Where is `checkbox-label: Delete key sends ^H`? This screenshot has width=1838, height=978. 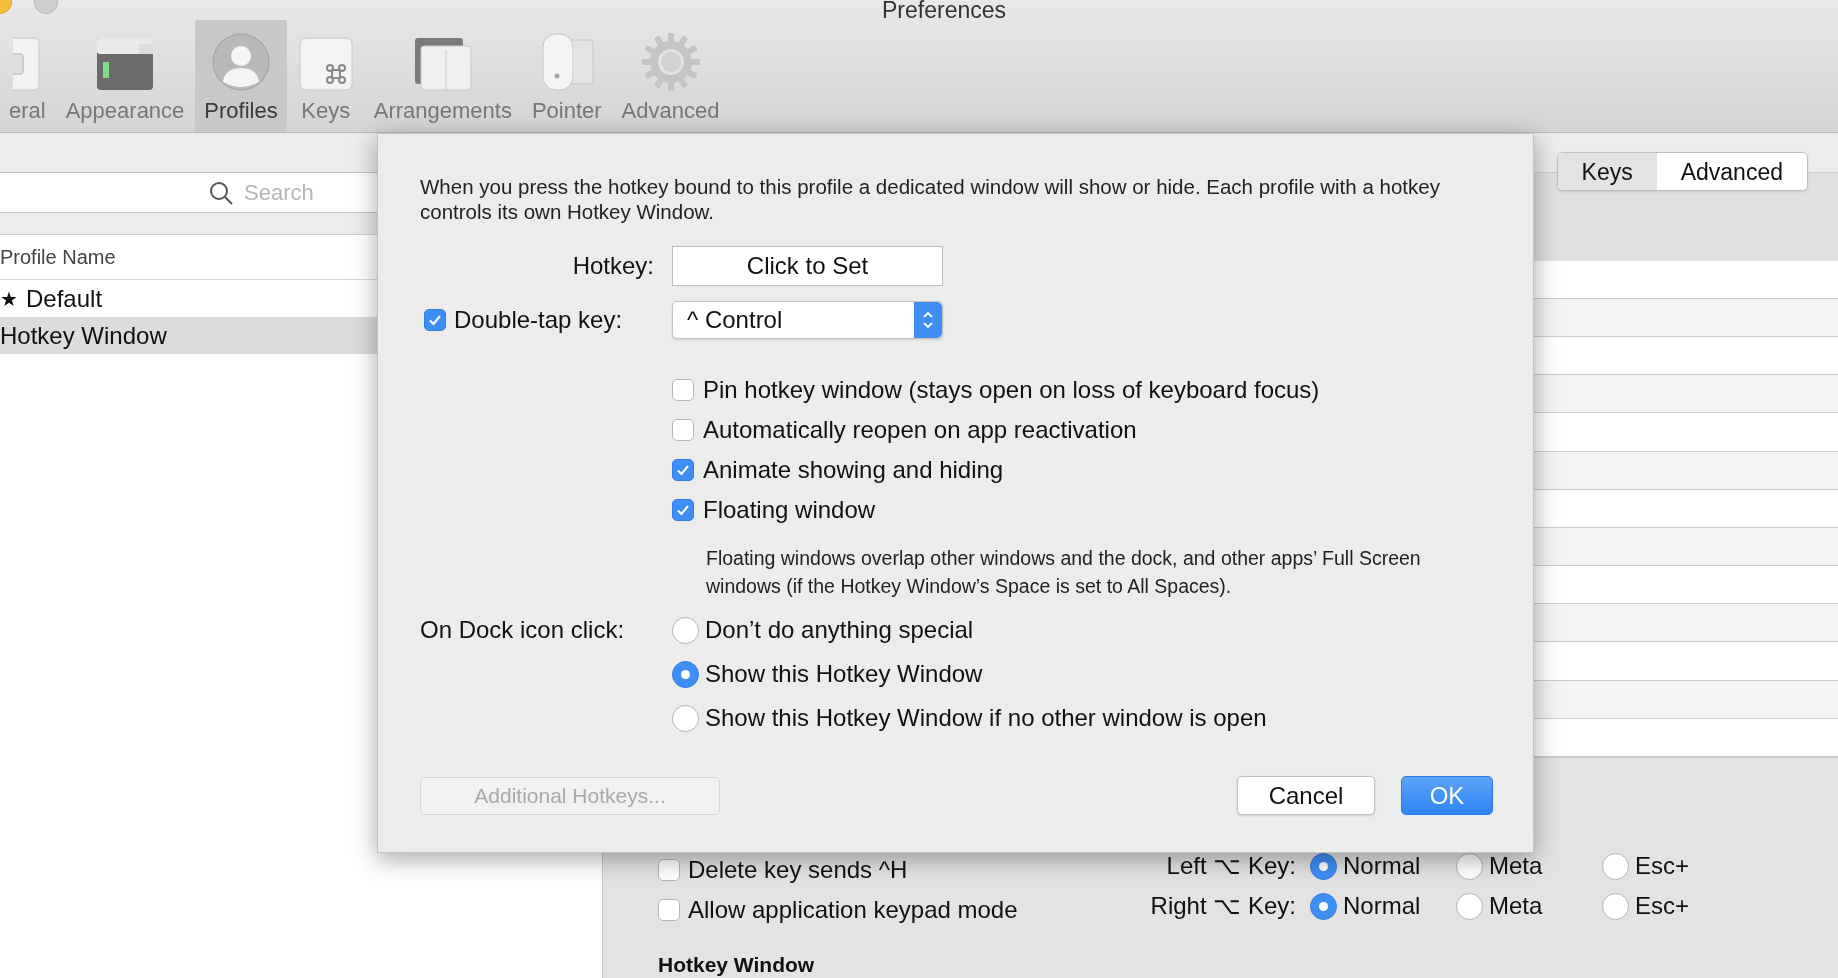 checkbox-label: Delete key sends ^H is located at coordinates (798, 870).